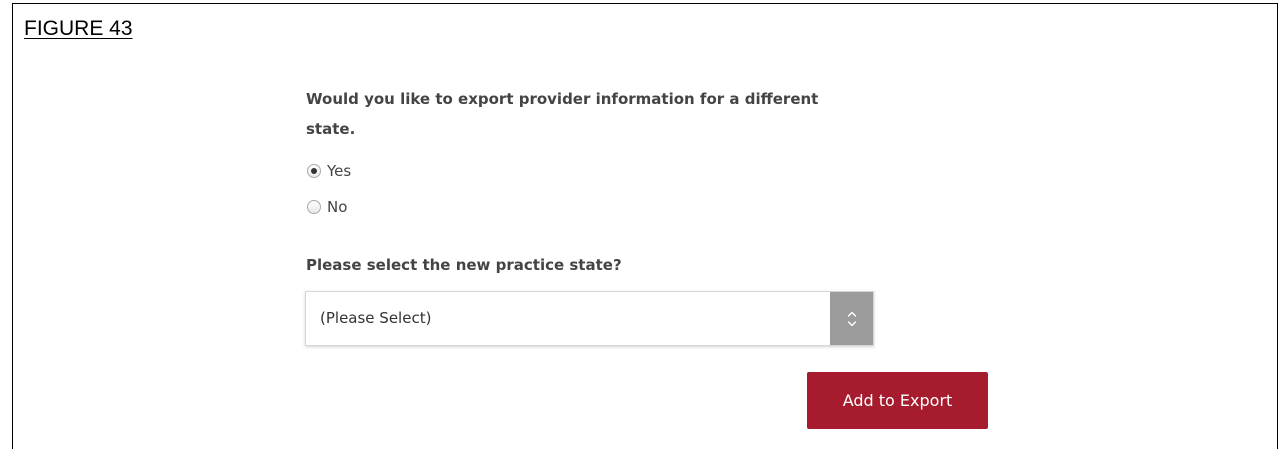  What do you see at coordinates (1277, 226) in the screenshot?
I see `figure-frame-right` at bounding box center [1277, 226].